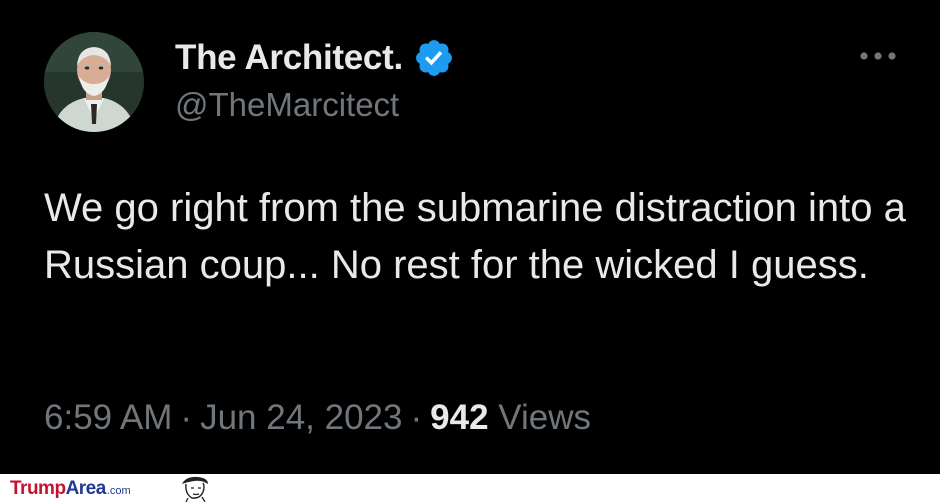 This screenshot has width=940, height=502. What do you see at coordinates (470, 488) in the screenshot?
I see `watermark-bar: Trump Area .com` at bounding box center [470, 488].